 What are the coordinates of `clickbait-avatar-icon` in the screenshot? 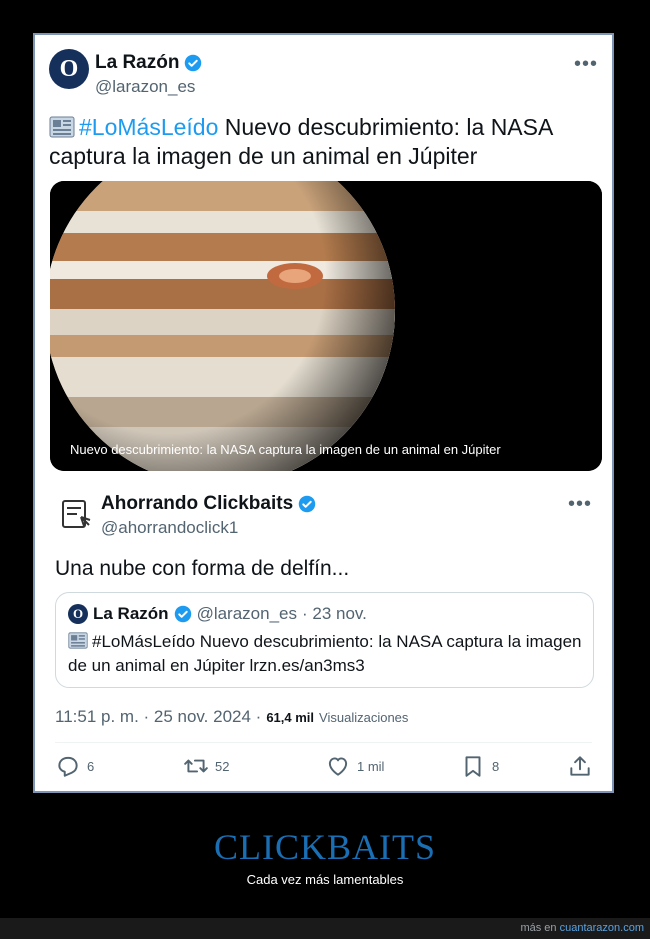 It's located at (75, 515).